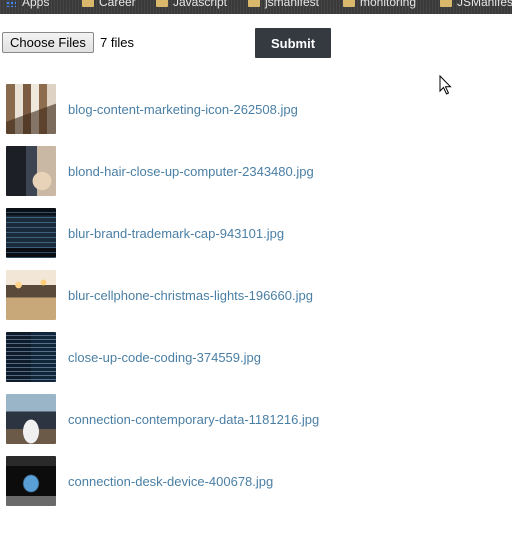  I want to click on file-link: blog-content-marketing-icon-262508.jpg, so click(183, 109).